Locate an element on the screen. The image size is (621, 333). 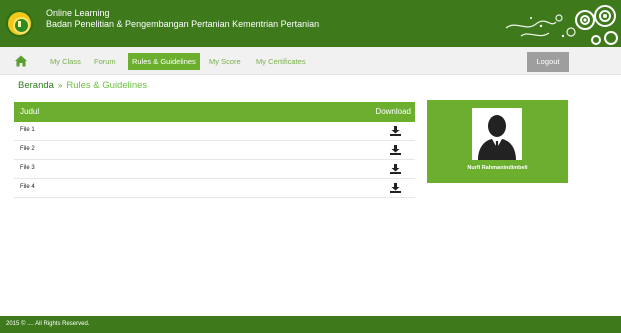
nav-my-certificates: My Certificates is located at coordinates (281, 61).